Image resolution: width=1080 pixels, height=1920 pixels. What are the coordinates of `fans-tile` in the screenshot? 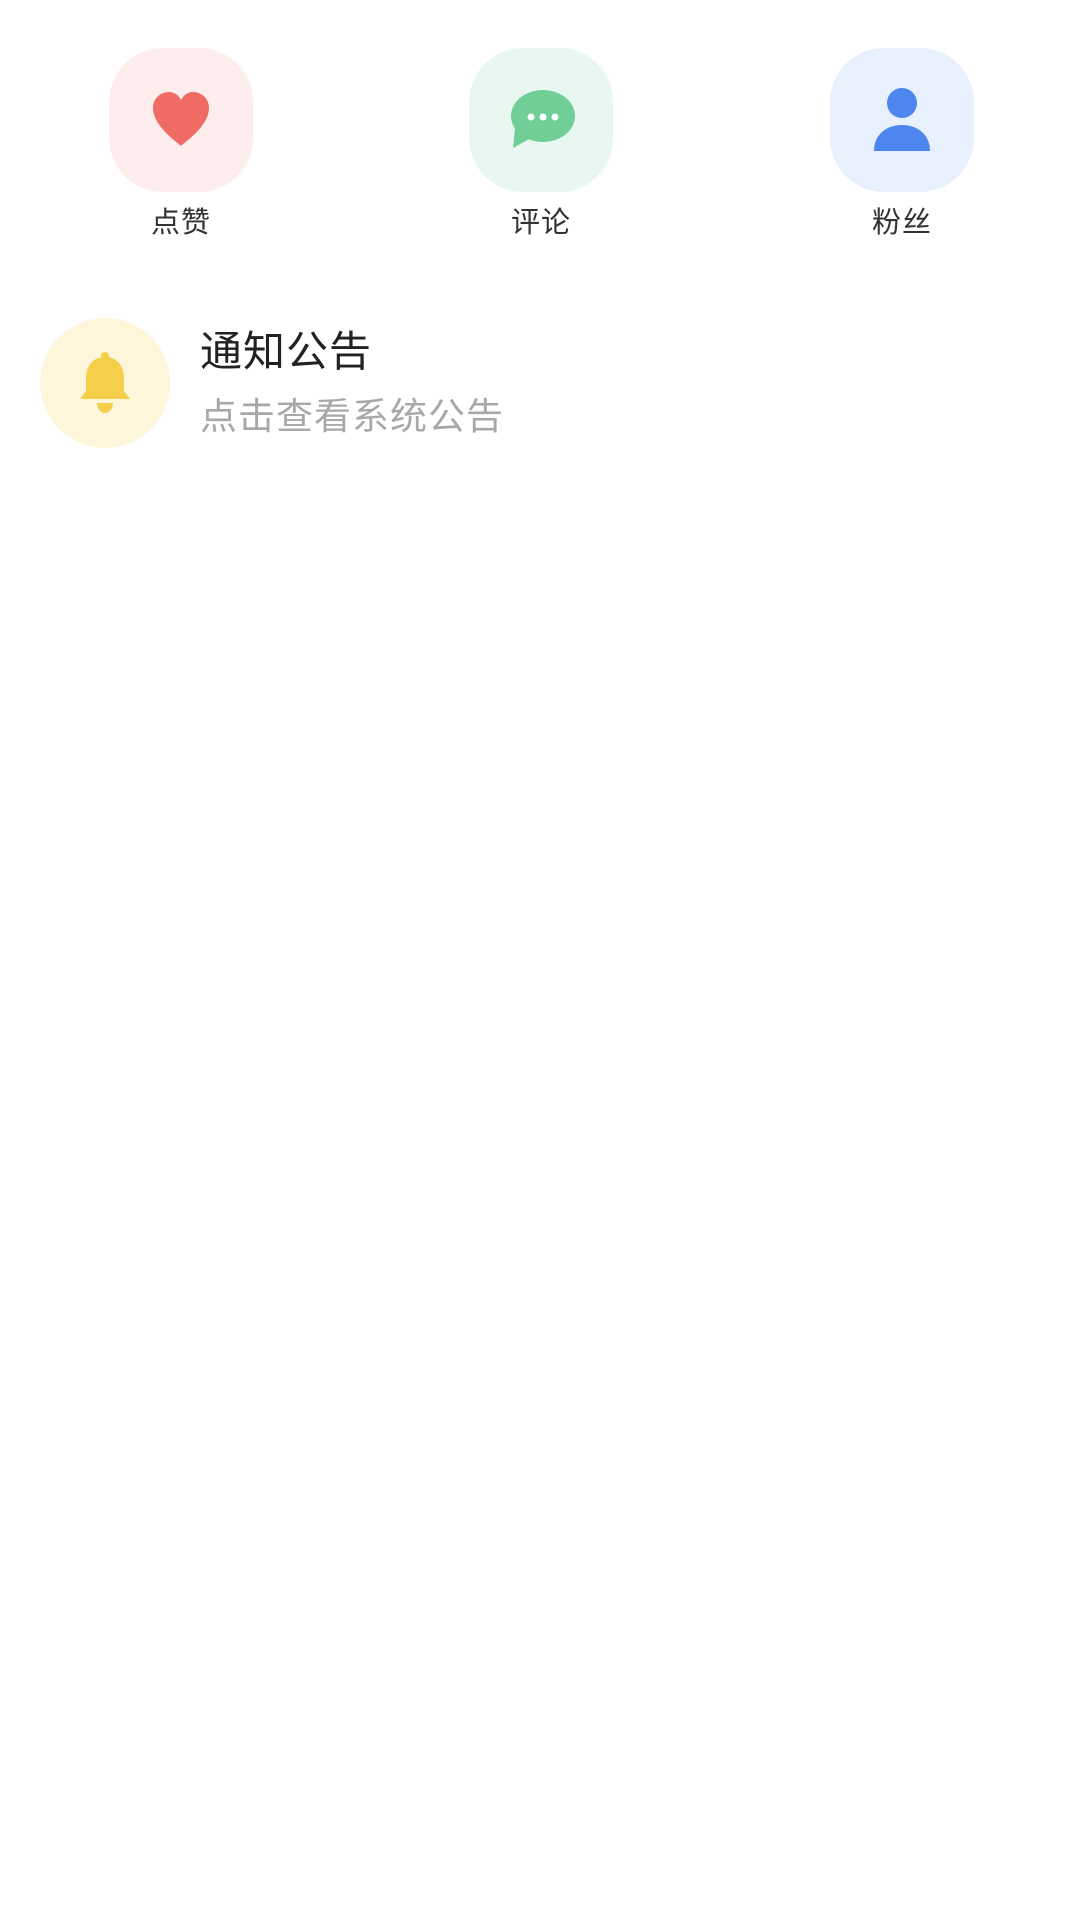 It's located at (902, 120).